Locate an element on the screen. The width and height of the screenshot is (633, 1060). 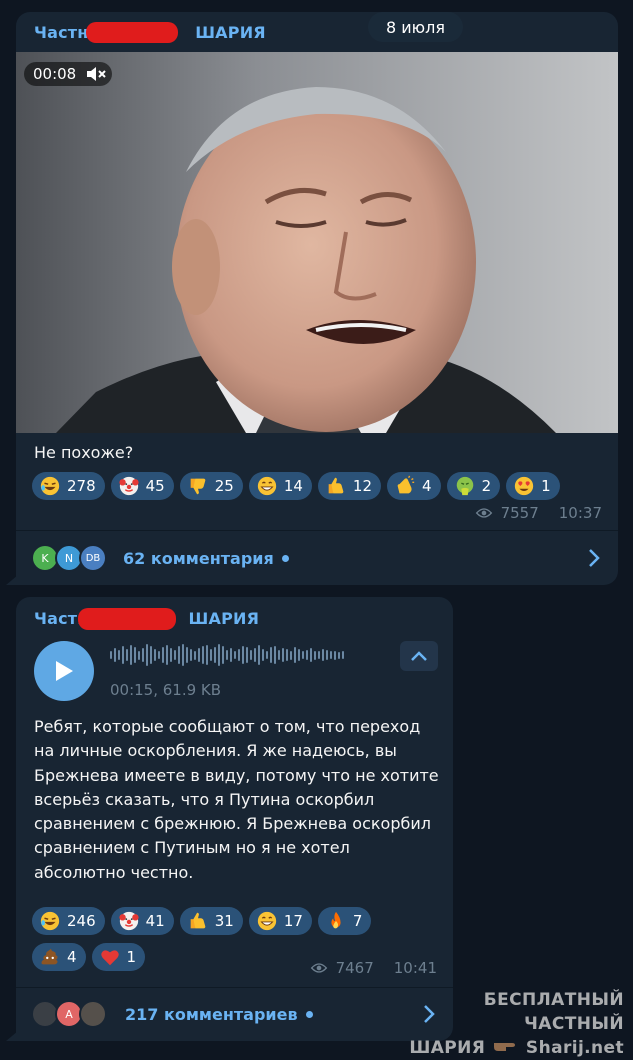
channel-name-right: ШАРИЯ is located at coordinates (224, 618).